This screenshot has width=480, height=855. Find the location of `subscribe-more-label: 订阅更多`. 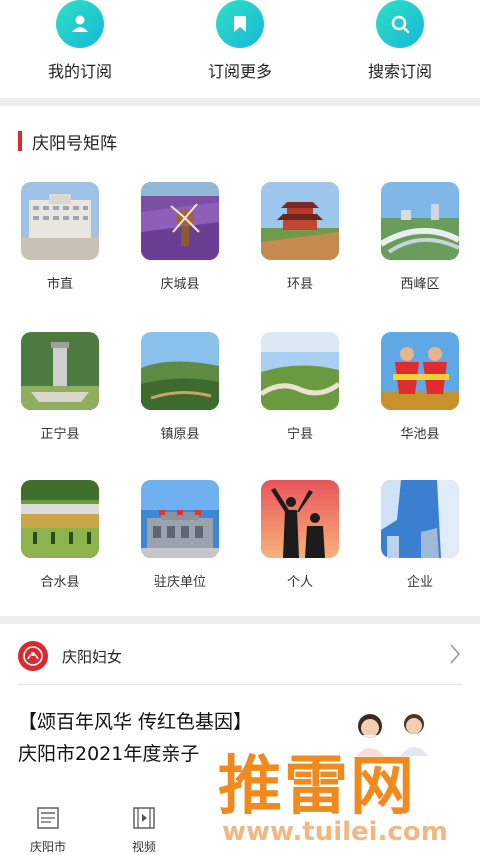

subscribe-more-label: 订阅更多 is located at coordinates (239, 71).